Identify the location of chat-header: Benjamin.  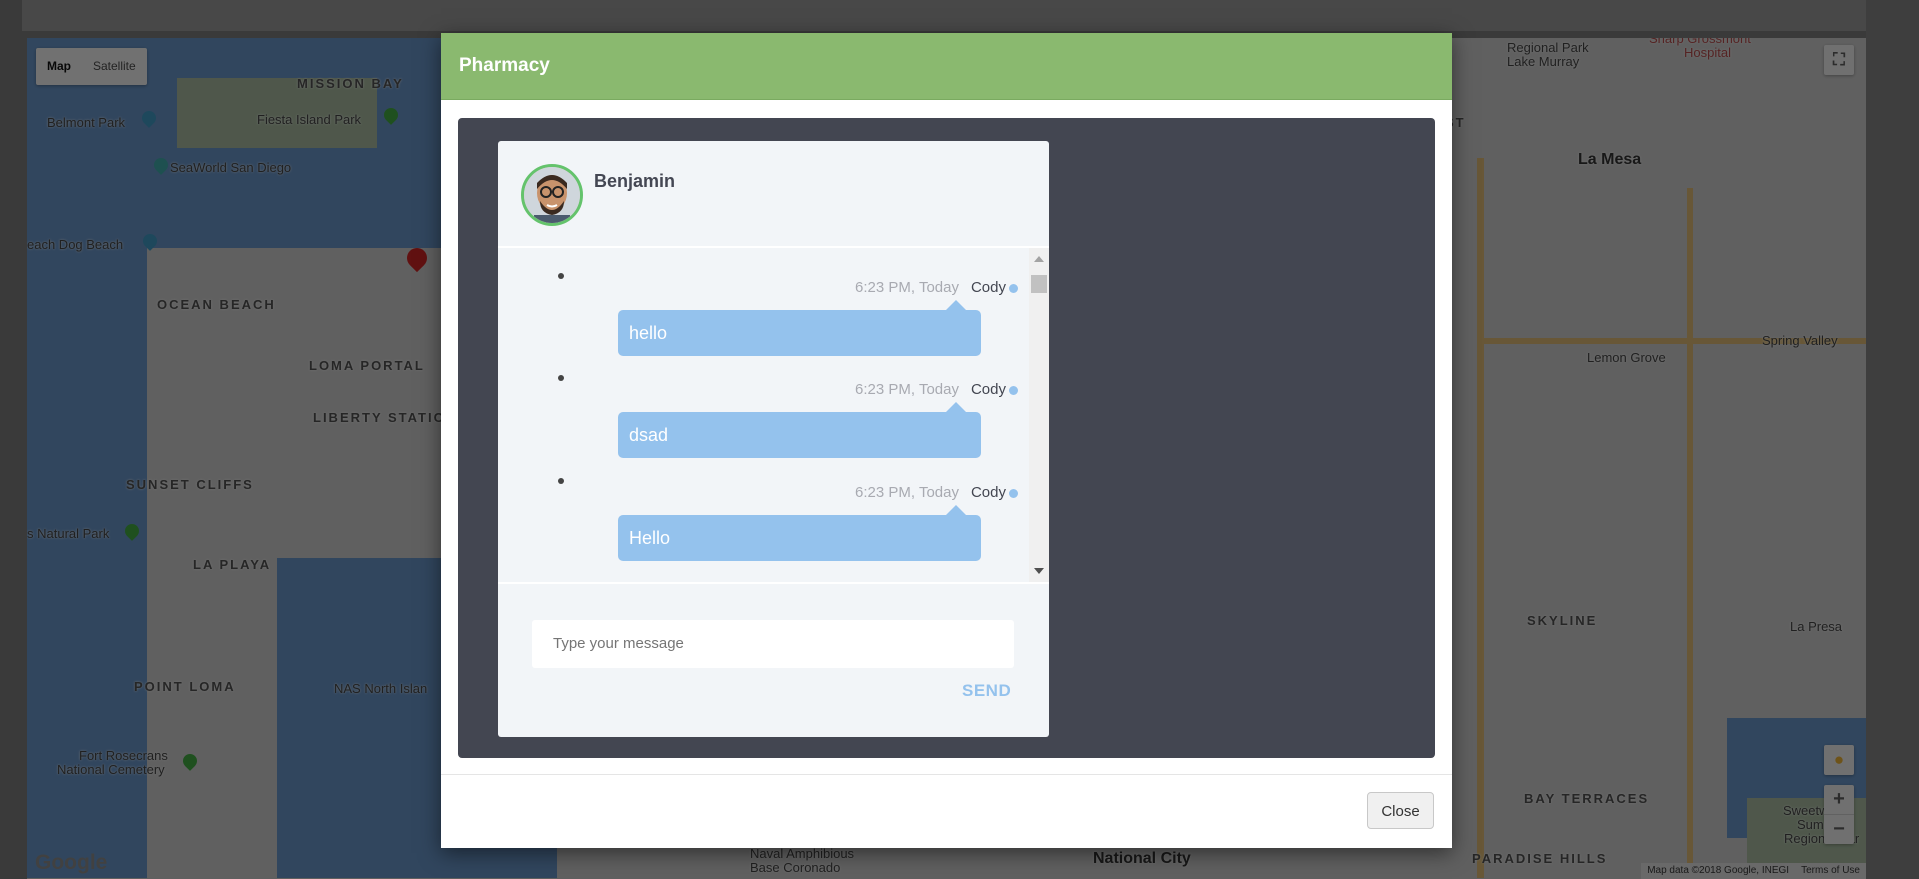
(773, 194).